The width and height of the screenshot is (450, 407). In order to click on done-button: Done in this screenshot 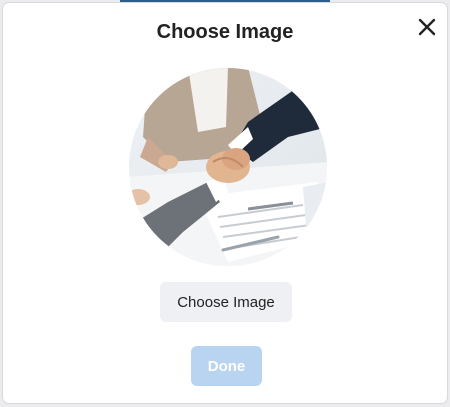, I will do `click(226, 366)`.